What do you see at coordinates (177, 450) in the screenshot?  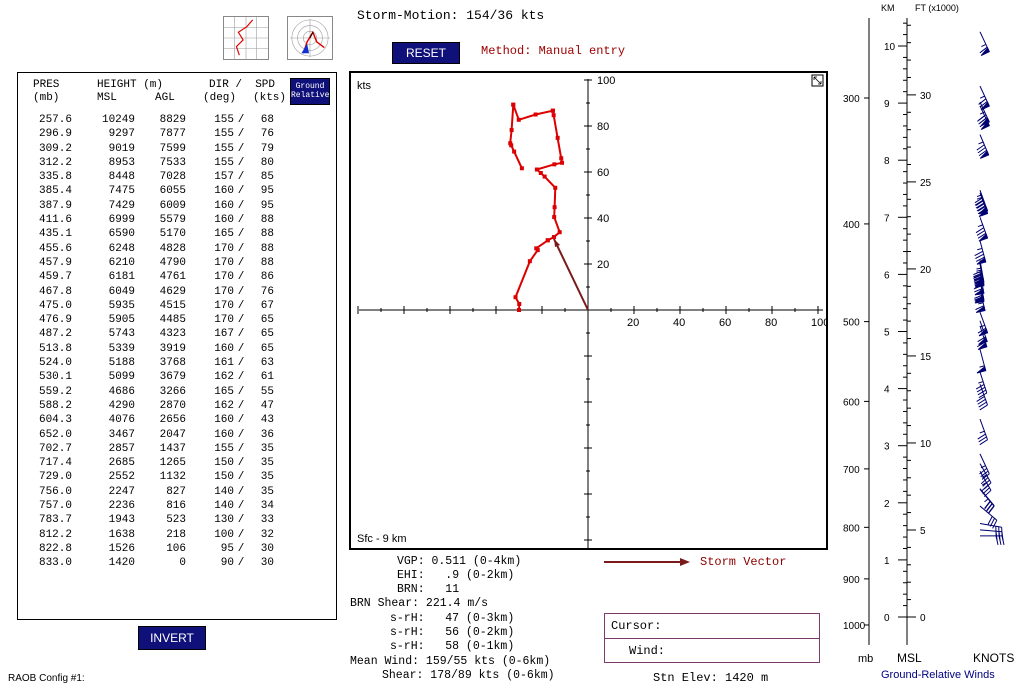 I see `table-row: 702.7 2857 1437 155 35 /` at bounding box center [177, 450].